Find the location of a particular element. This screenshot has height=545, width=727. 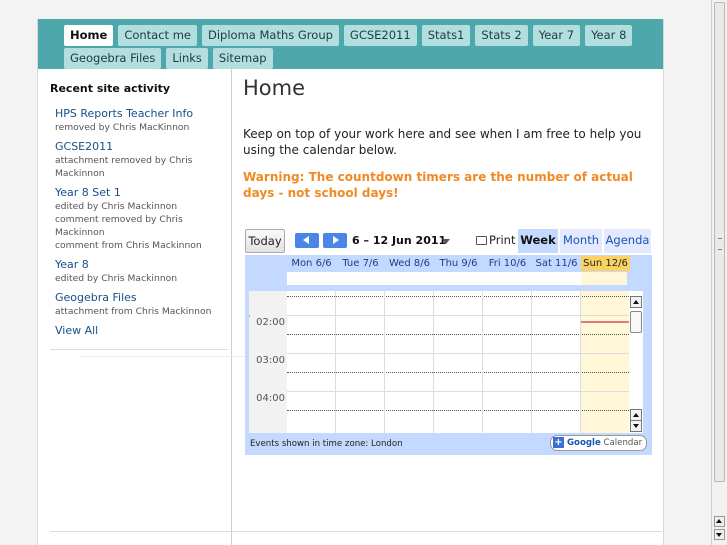

print-button: Print is located at coordinates (495, 240).